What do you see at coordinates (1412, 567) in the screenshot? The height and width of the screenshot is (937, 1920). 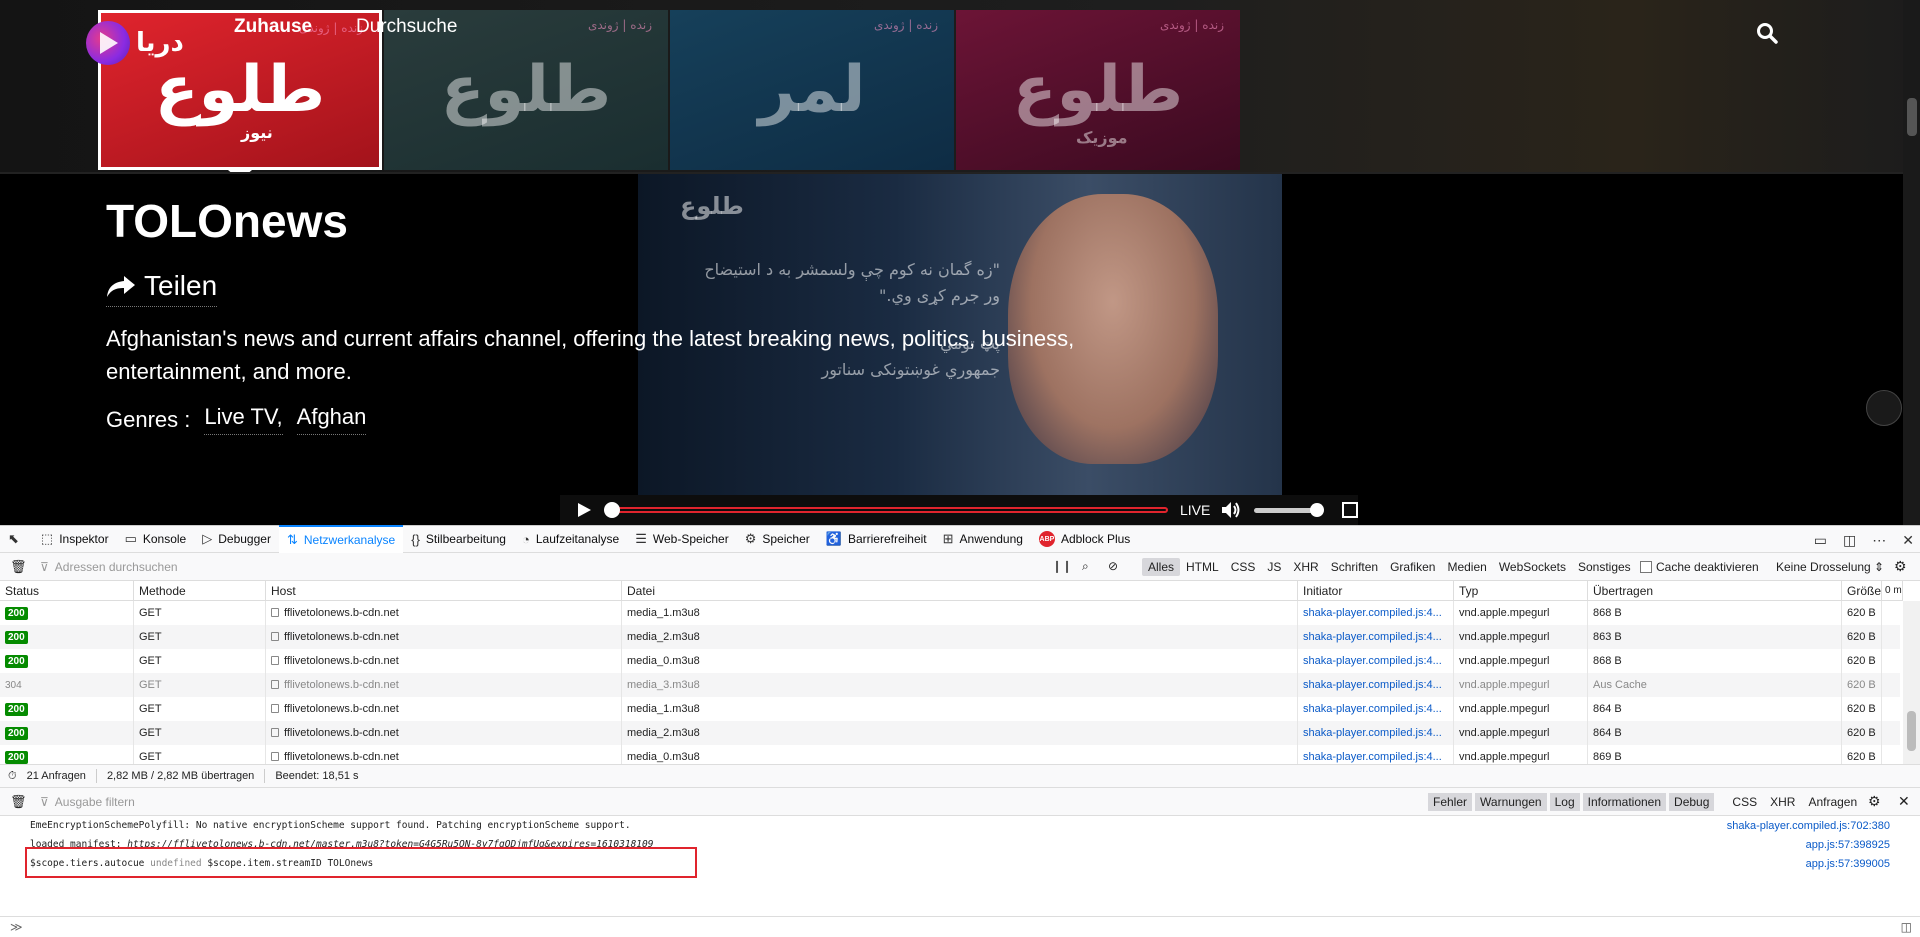 I see `filter-images: Grafiken` at bounding box center [1412, 567].